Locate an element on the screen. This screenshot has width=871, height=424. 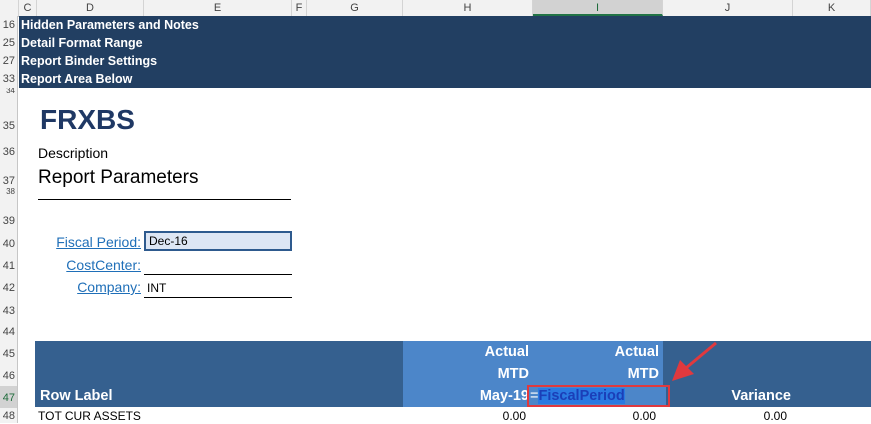
data-cell-h: 0.00 is located at coordinates (464, 416).